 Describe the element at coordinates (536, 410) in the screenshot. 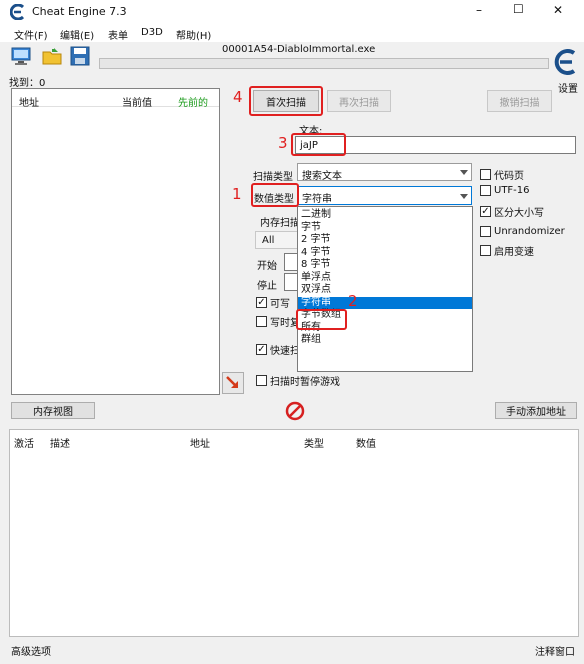

I see `add-address-button: 手动添加地址` at that location.